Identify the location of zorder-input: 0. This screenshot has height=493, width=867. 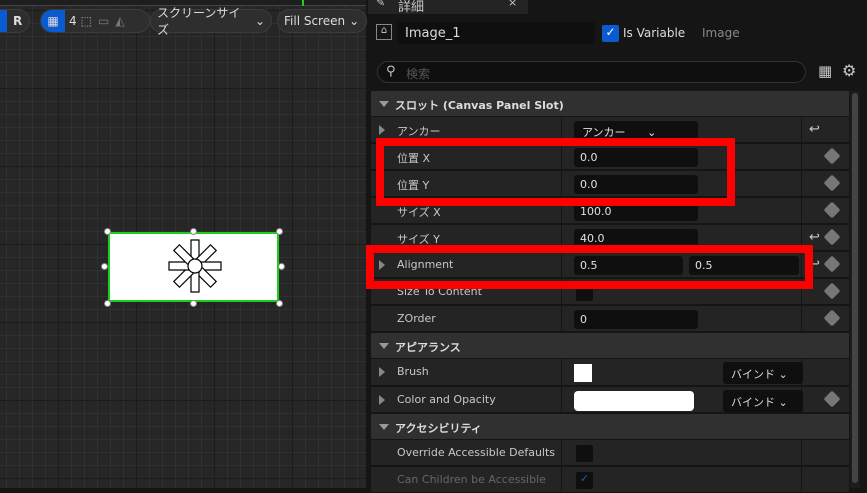
(636, 319).